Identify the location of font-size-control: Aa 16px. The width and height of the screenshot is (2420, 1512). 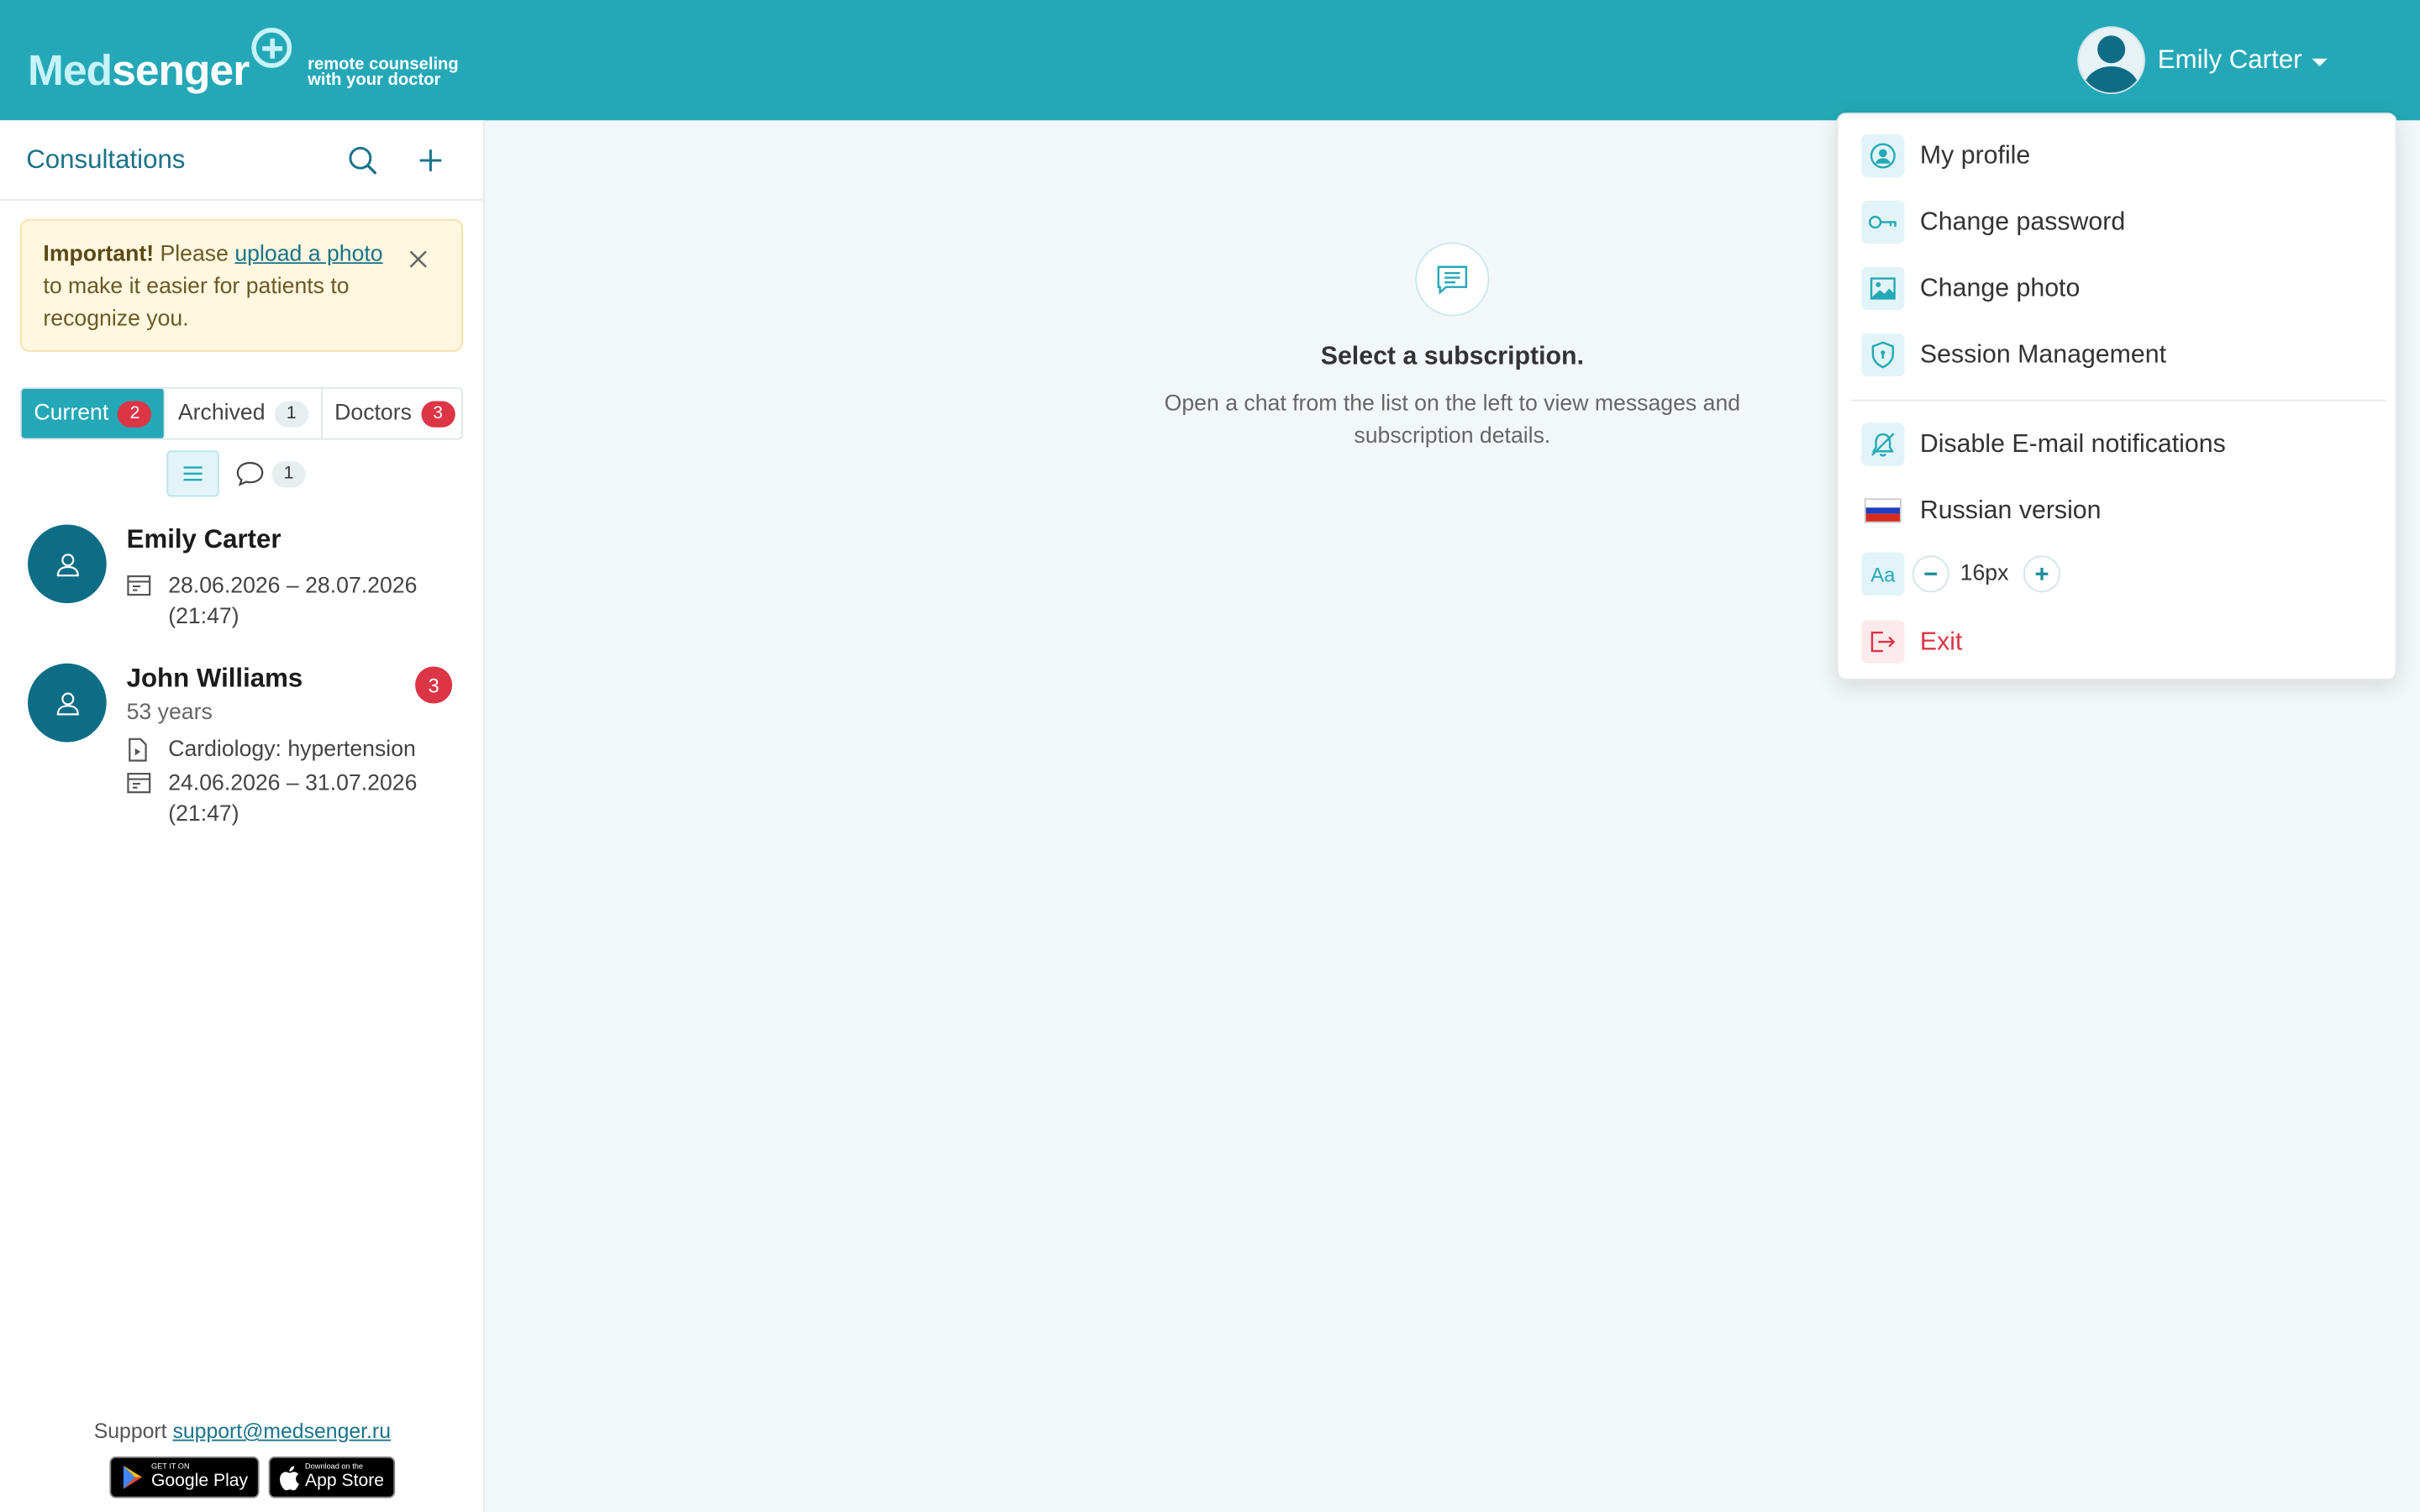
(1961, 574).